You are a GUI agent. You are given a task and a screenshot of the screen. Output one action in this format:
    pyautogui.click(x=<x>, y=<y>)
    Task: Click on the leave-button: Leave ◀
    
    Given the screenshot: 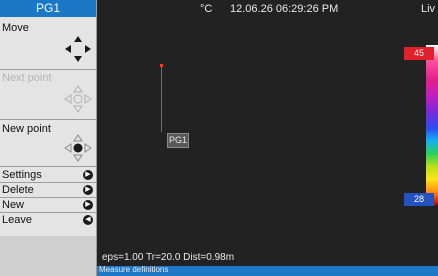 What is the action you would take?
    pyautogui.click(x=48, y=220)
    